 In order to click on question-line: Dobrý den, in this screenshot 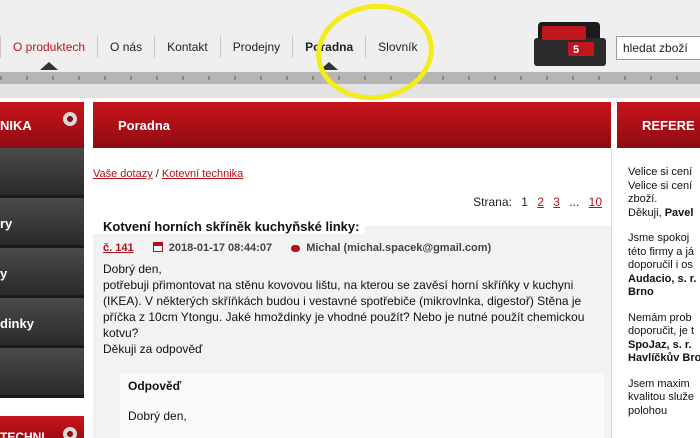, I will do `click(132, 269)`.